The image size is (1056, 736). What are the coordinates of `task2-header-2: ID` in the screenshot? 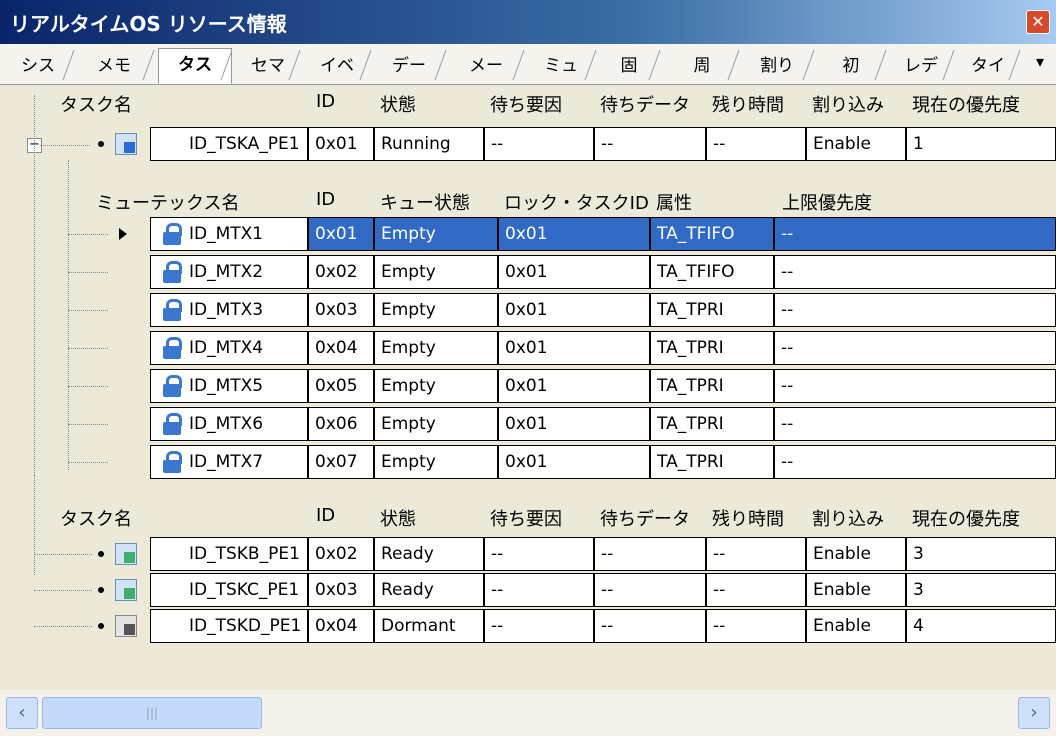 It's located at (326, 515).